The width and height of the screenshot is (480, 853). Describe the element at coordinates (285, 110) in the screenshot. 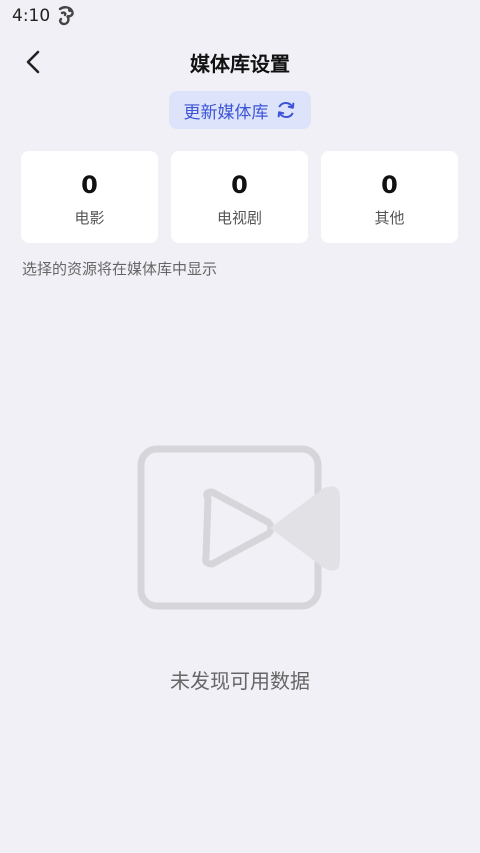

I see `refresh-icon` at that location.